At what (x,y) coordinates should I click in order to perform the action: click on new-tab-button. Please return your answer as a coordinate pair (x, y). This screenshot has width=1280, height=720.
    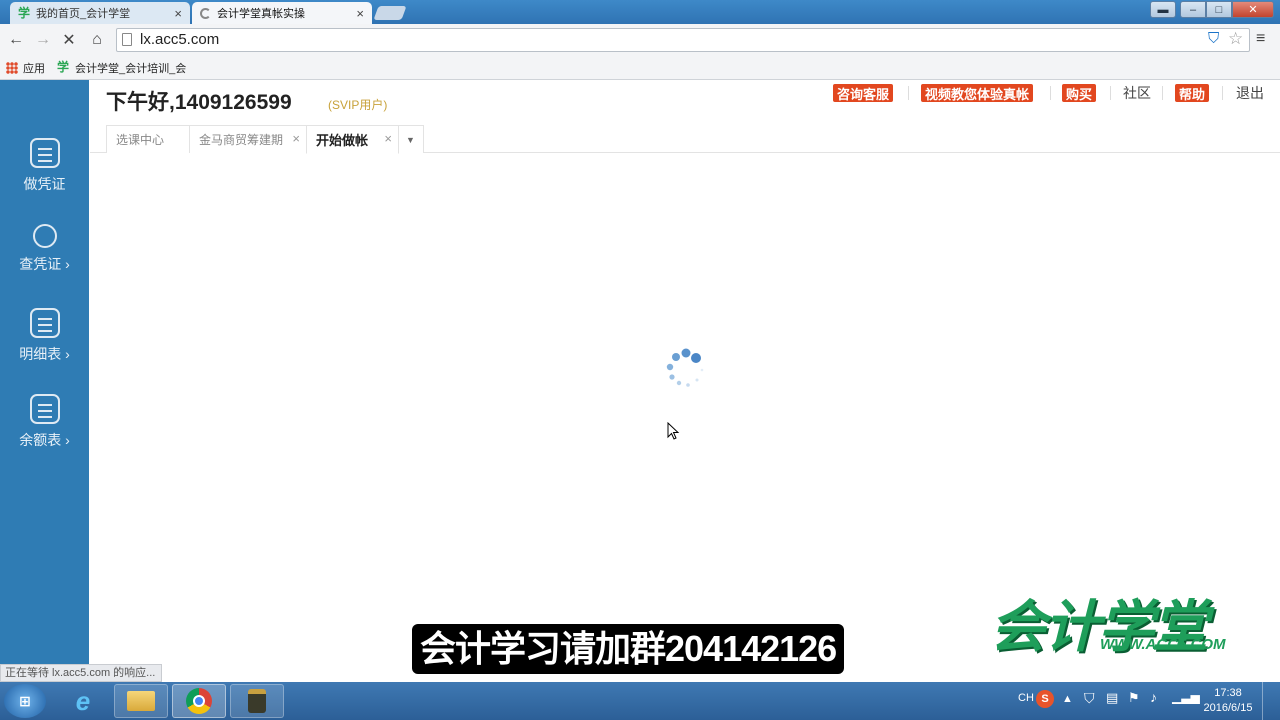
    Looking at the image, I should click on (390, 13).